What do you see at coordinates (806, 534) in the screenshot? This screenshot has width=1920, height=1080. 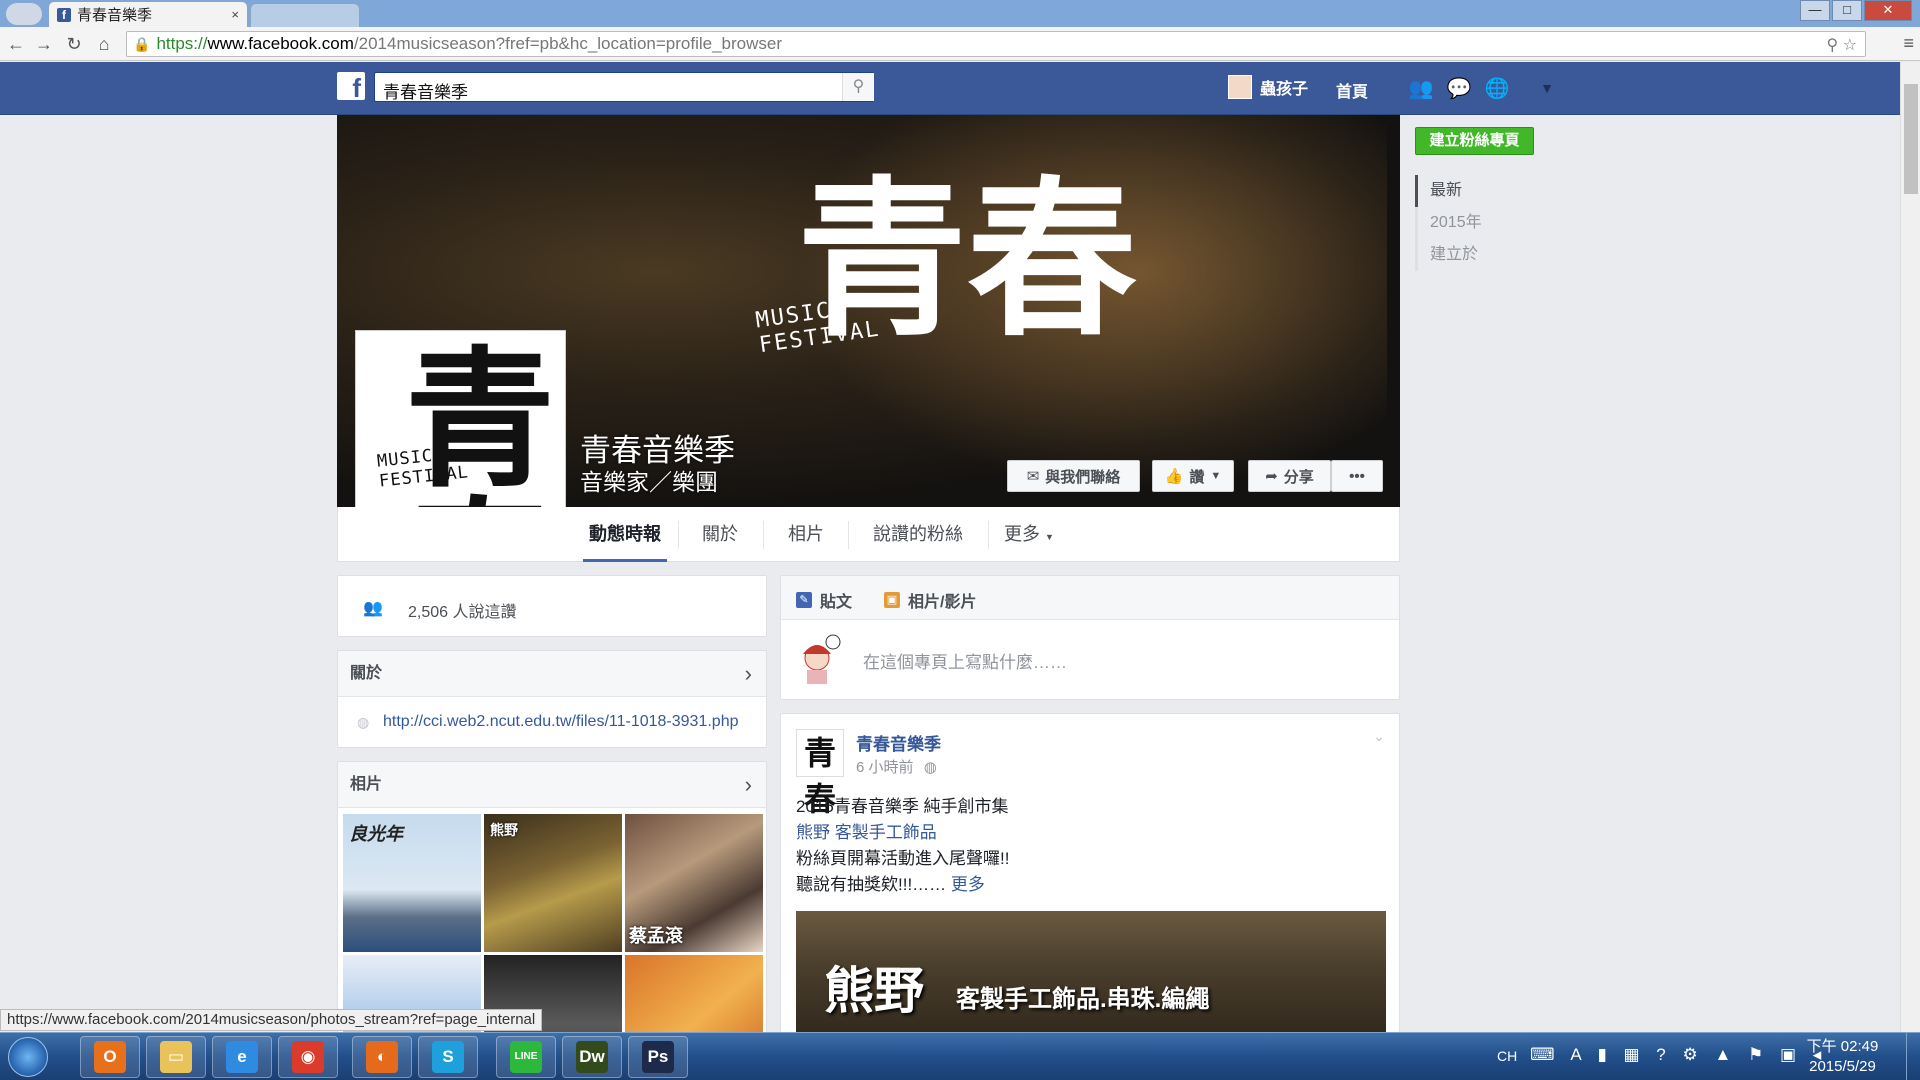 I see `tab-photos: 相片` at bounding box center [806, 534].